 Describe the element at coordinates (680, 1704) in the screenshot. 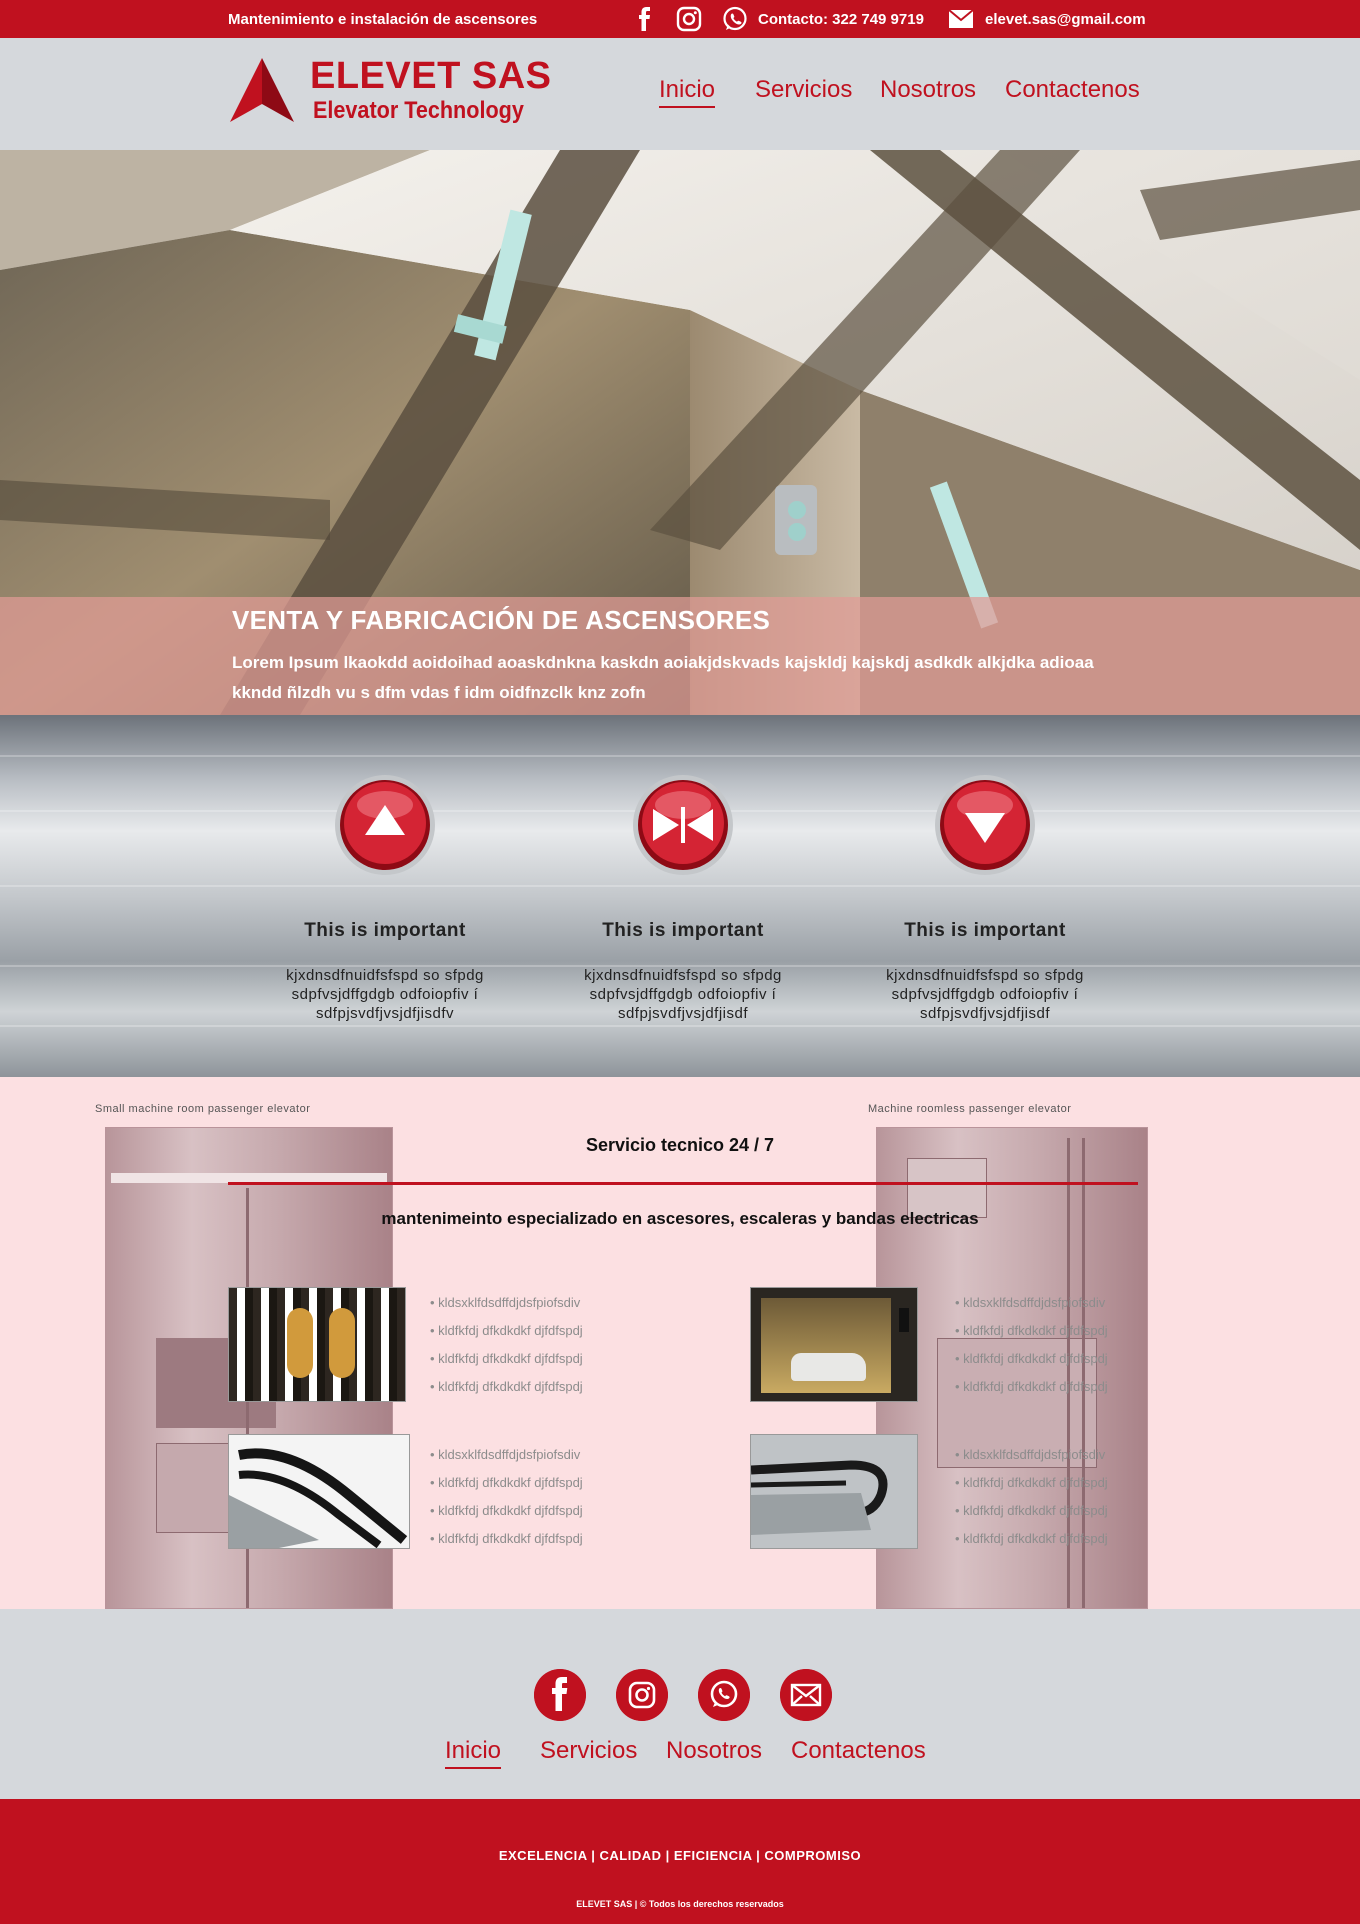

I see `footer-nav: Inicio Servicios Nosotros Contactenos` at that location.